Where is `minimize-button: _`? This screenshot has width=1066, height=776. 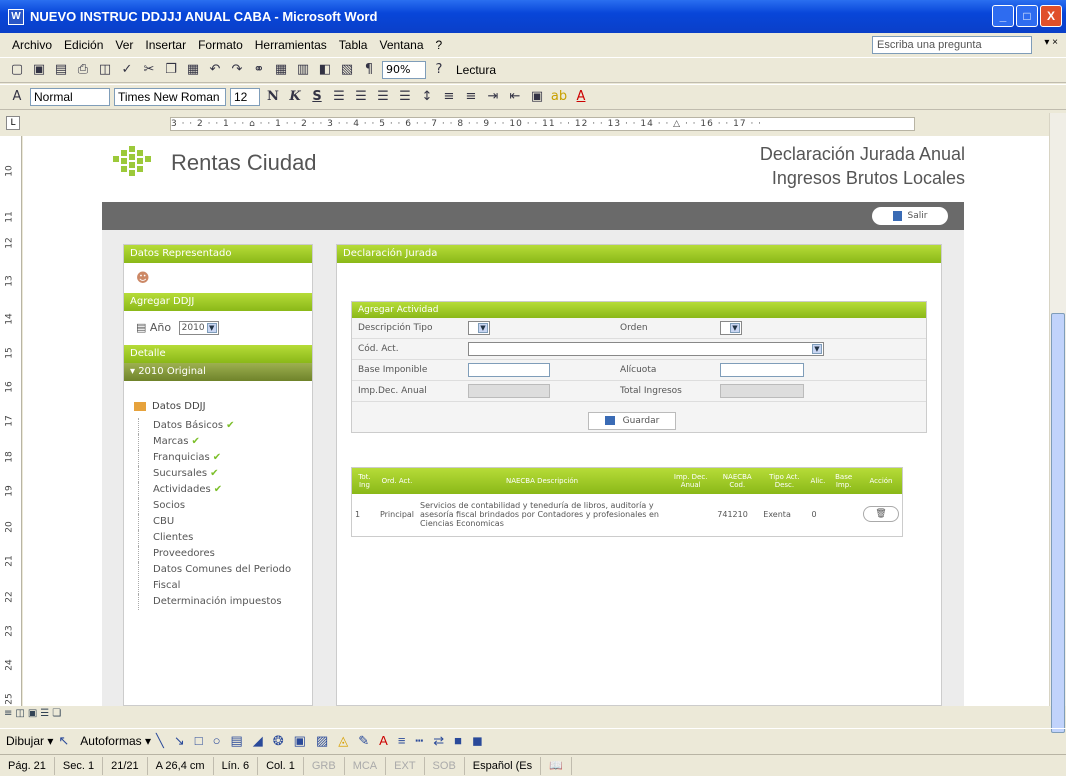
minimize-button: _ is located at coordinates (1003, 16).